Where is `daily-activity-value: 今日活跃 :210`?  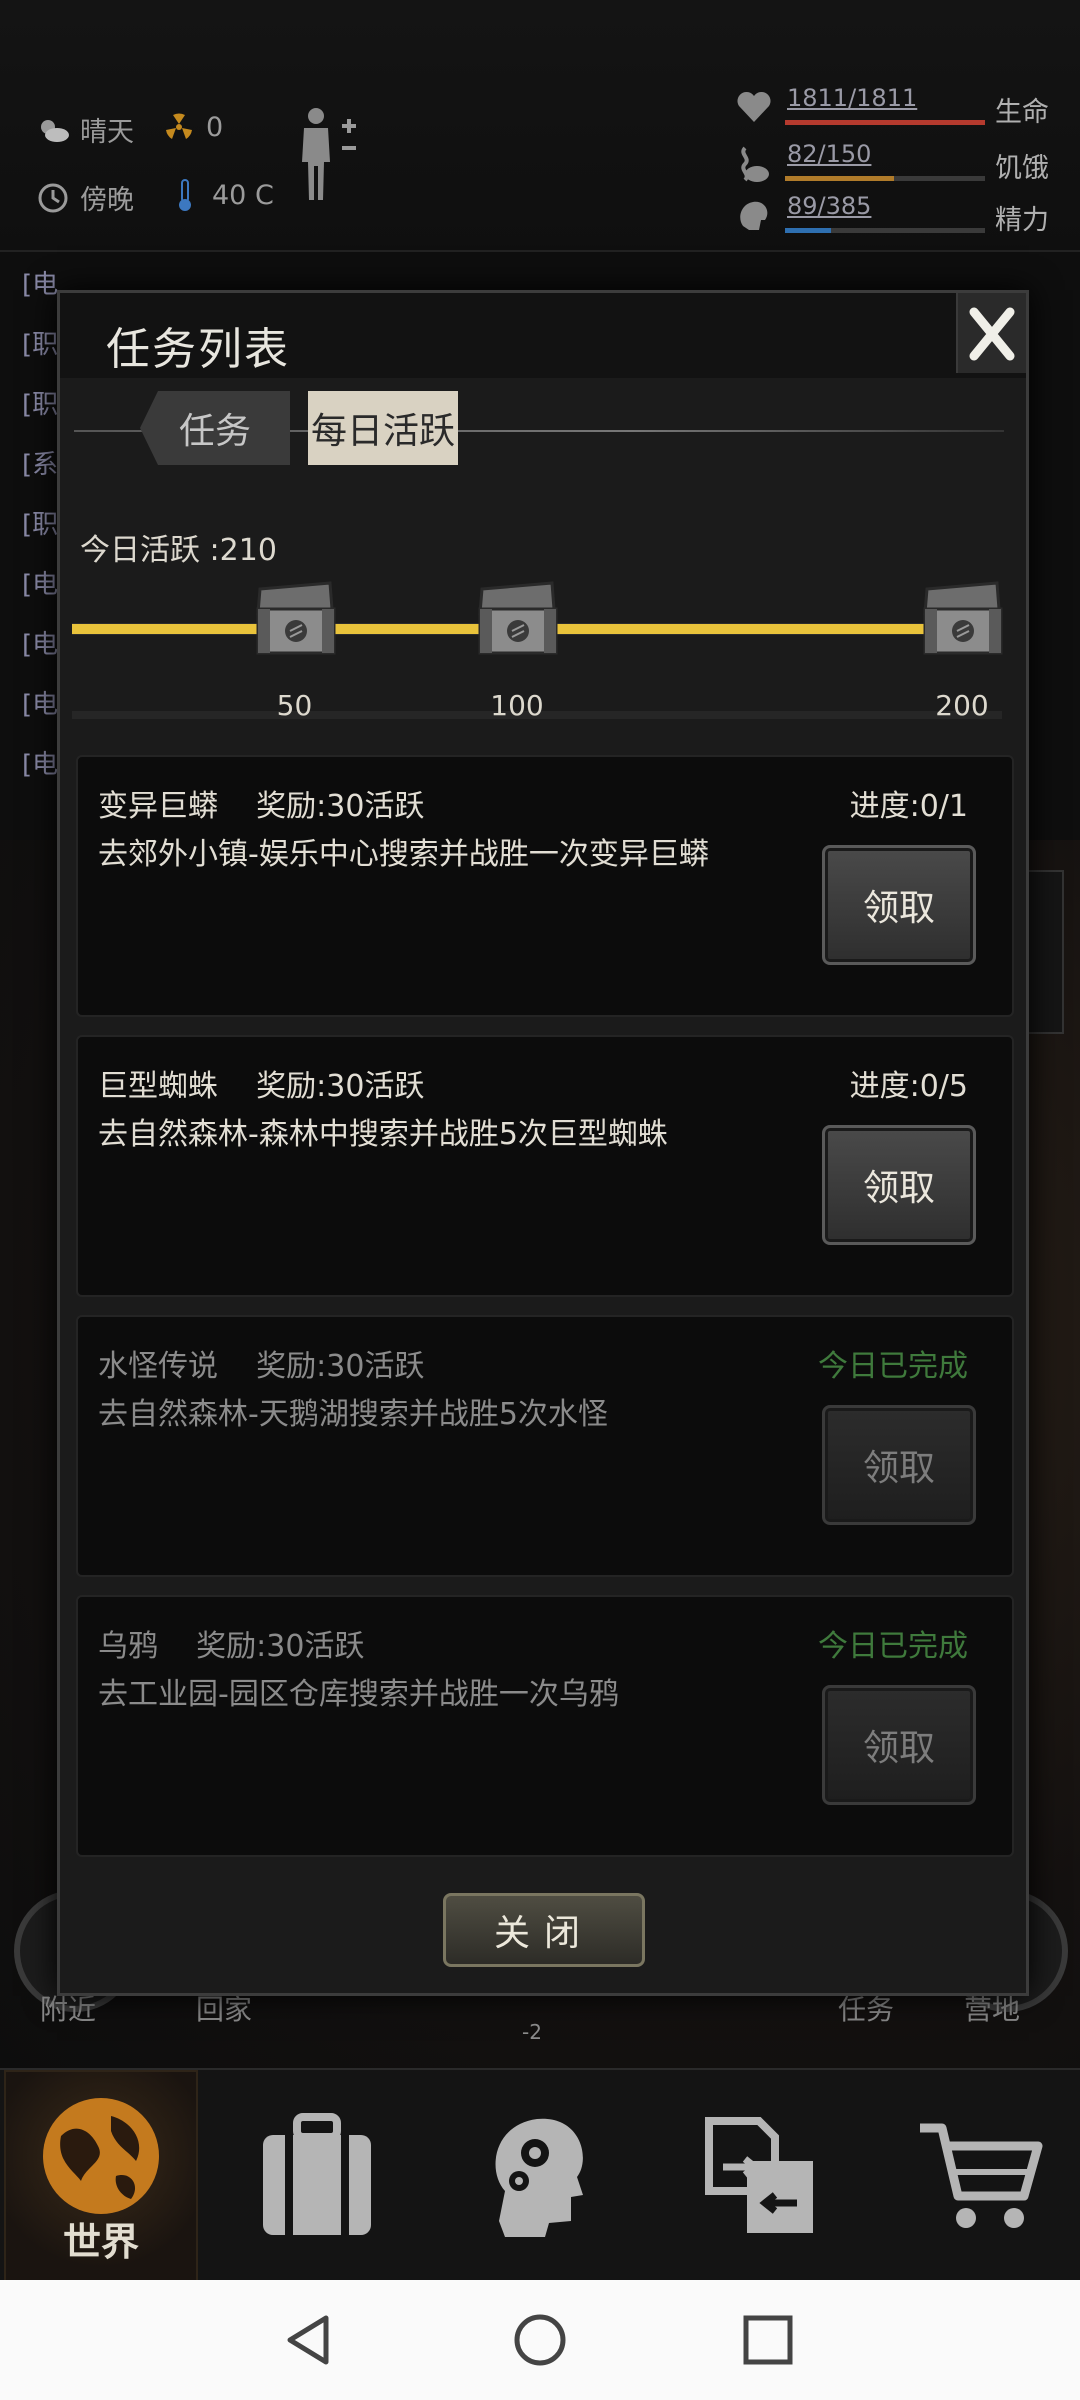
daily-activity-value: 今日活跃 :210 is located at coordinates (178, 550).